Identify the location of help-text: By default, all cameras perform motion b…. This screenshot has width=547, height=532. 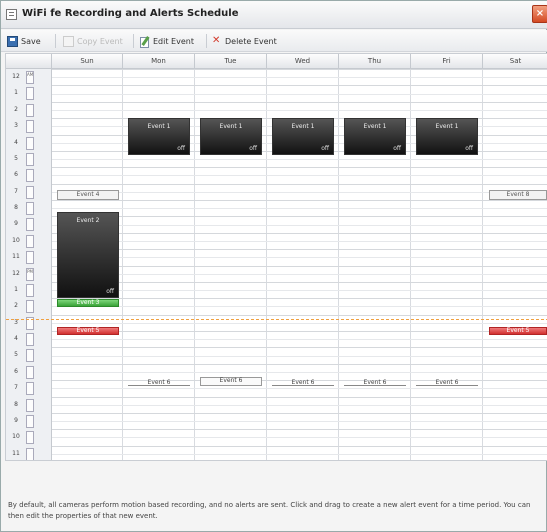
(269, 510).